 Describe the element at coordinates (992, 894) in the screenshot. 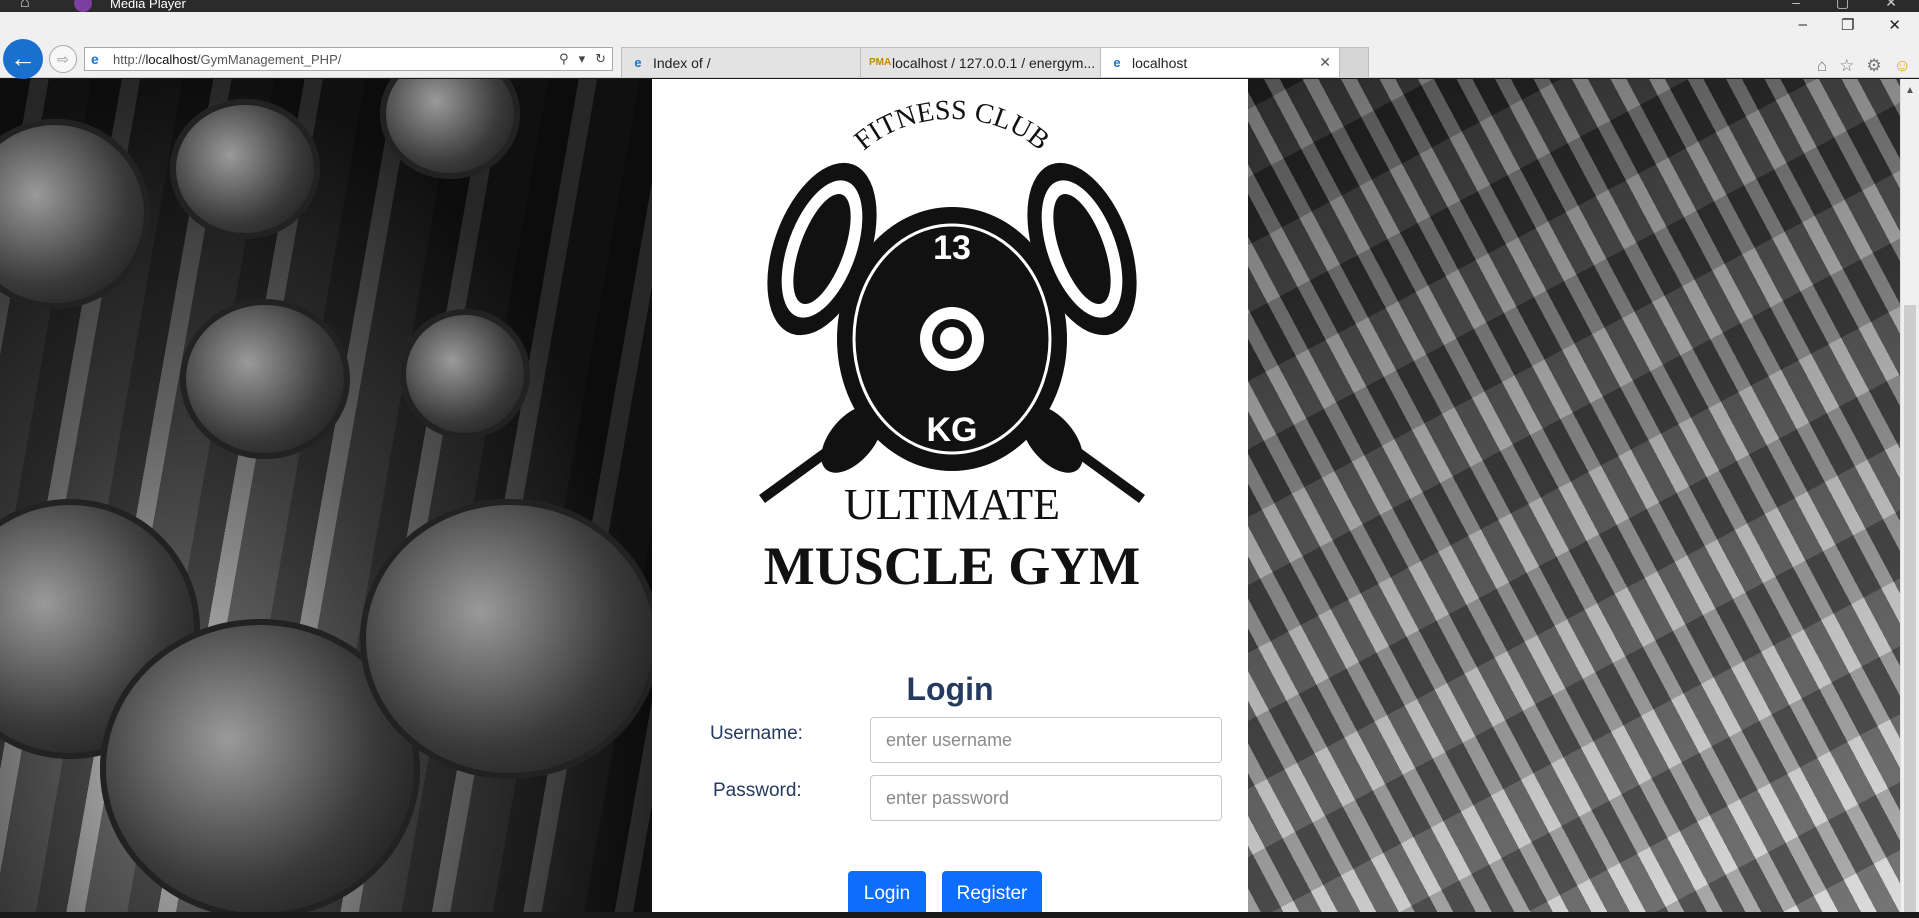

I see `register-button: Register` at that location.